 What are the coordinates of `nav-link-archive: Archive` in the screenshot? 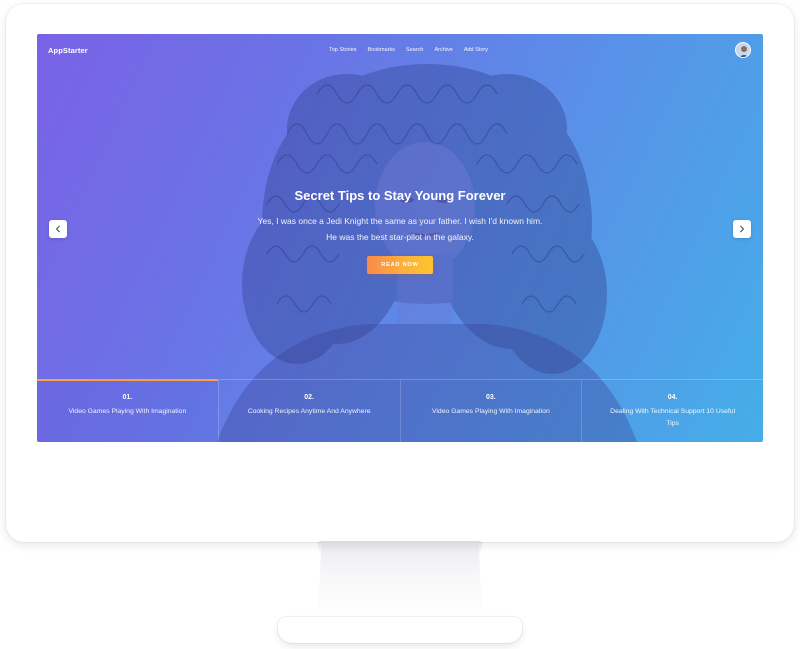 It's located at (443, 50).